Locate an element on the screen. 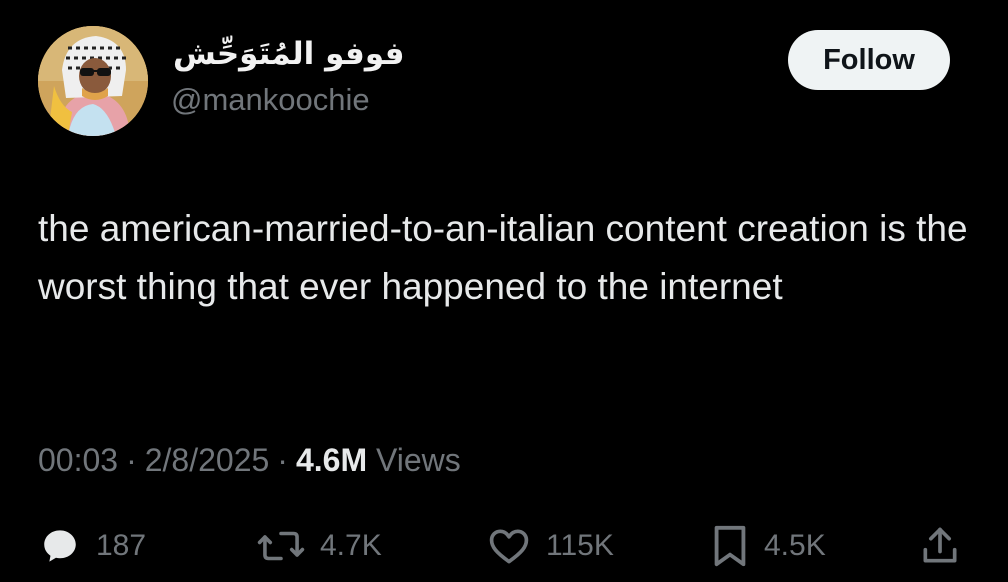 The width and height of the screenshot is (1008, 582). reply-count: 187 is located at coordinates (121, 545).